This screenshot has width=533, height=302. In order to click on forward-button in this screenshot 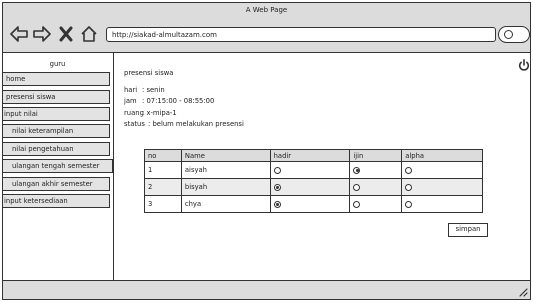, I will do `click(42, 34)`.